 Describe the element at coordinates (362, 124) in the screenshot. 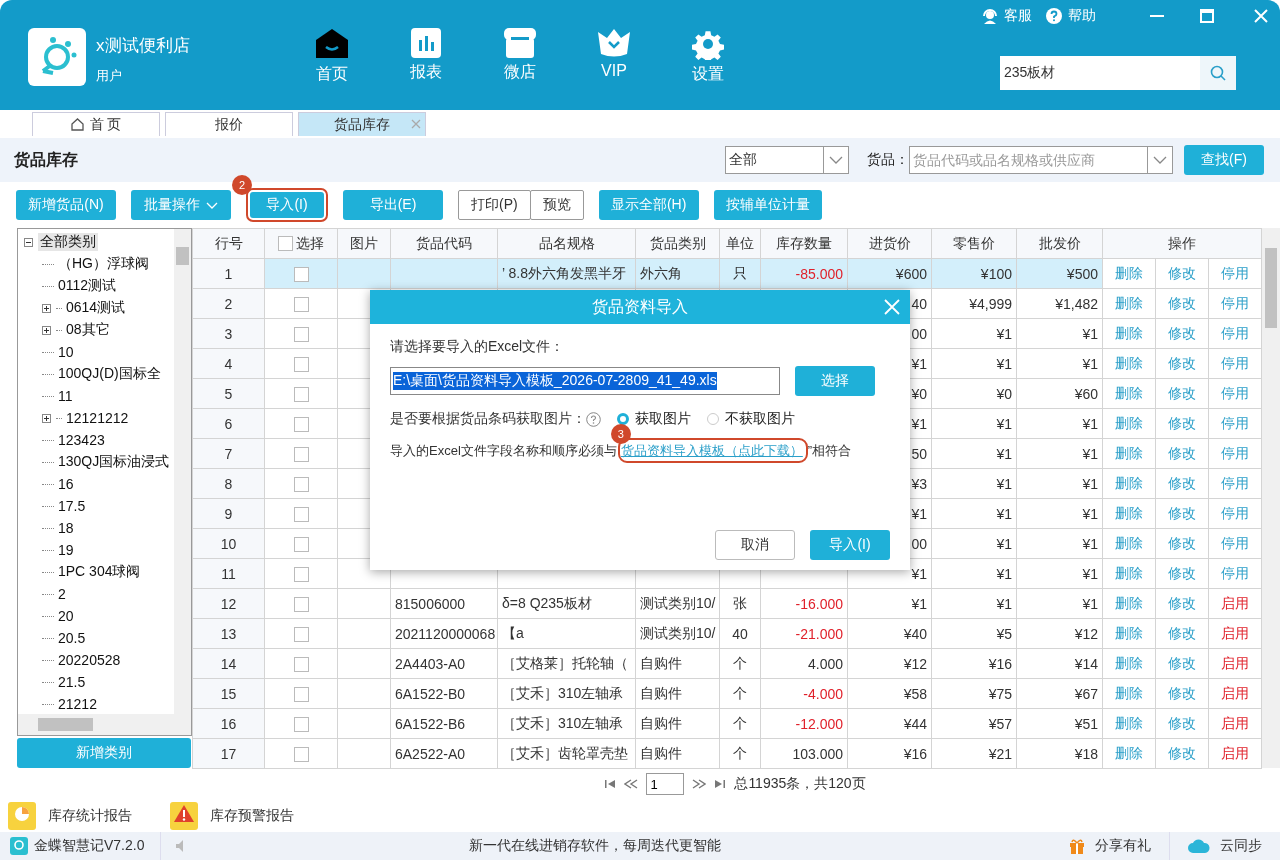

I see `tab: 货品库存` at that location.